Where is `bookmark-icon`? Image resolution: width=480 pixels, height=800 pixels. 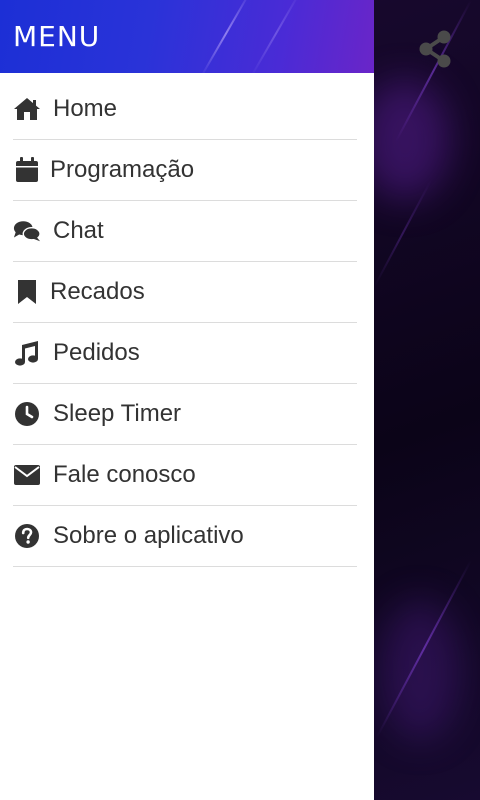
bookmark-icon is located at coordinates (27, 292).